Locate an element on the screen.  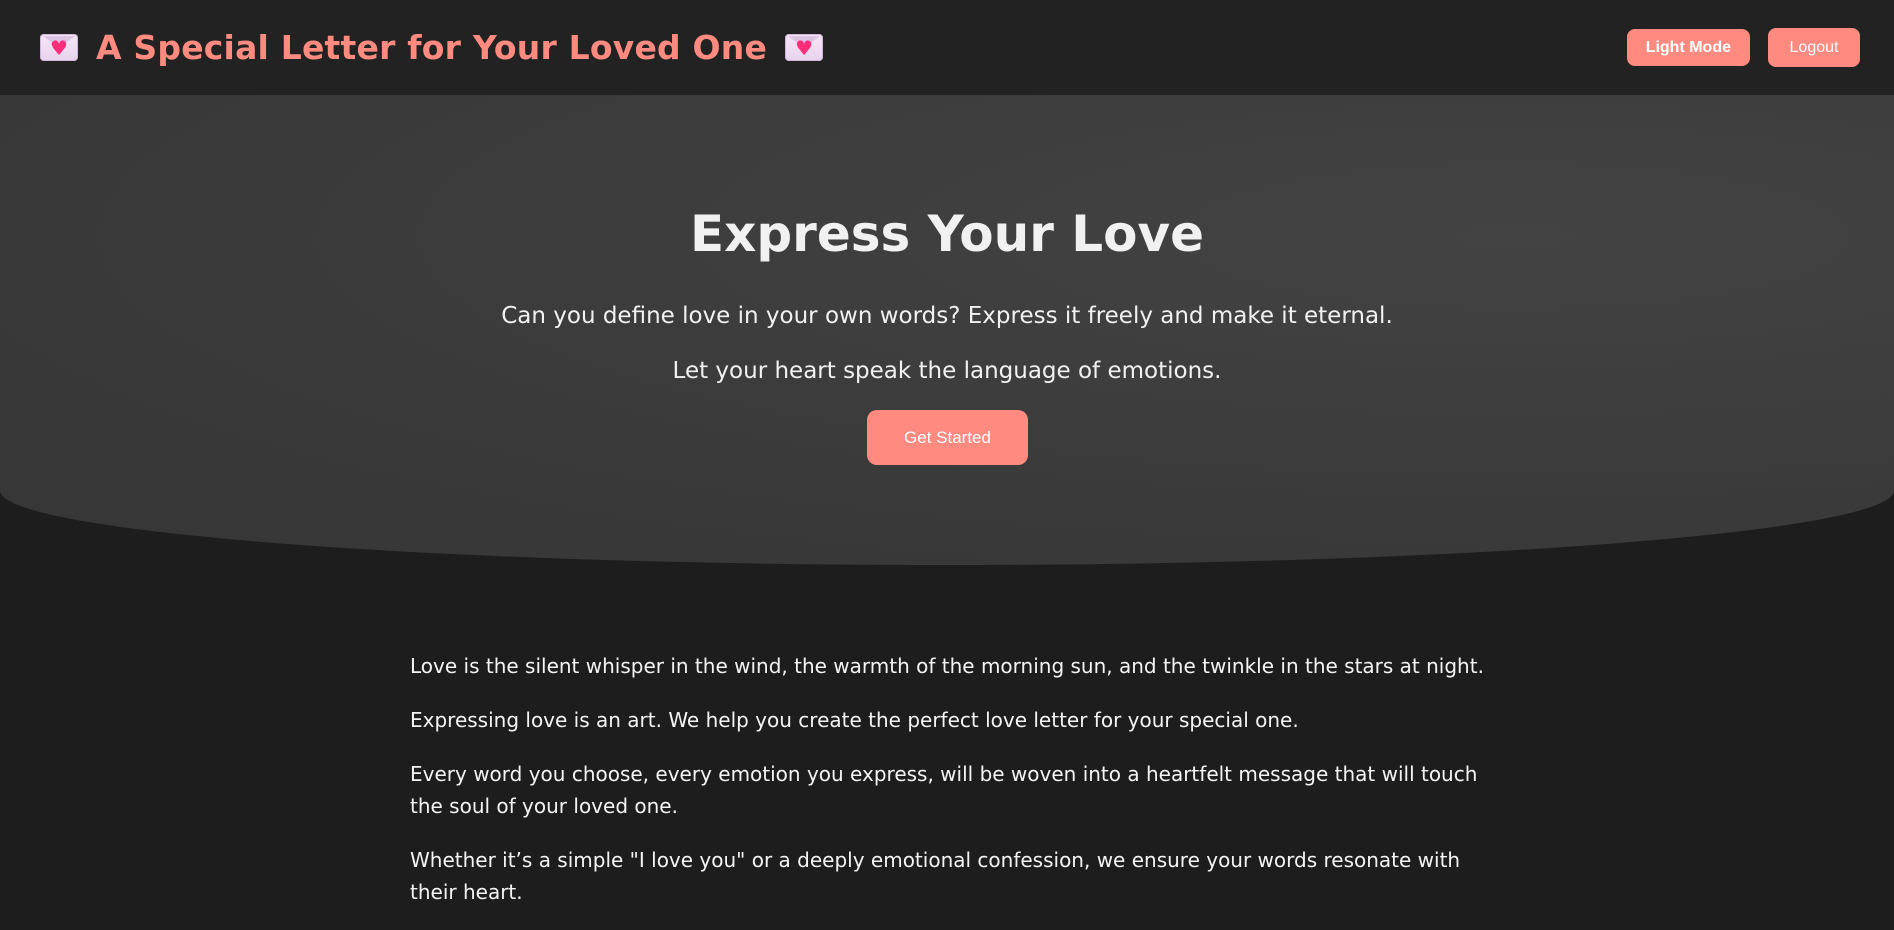
logout-button: Logout is located at coordinates (1814, 47).